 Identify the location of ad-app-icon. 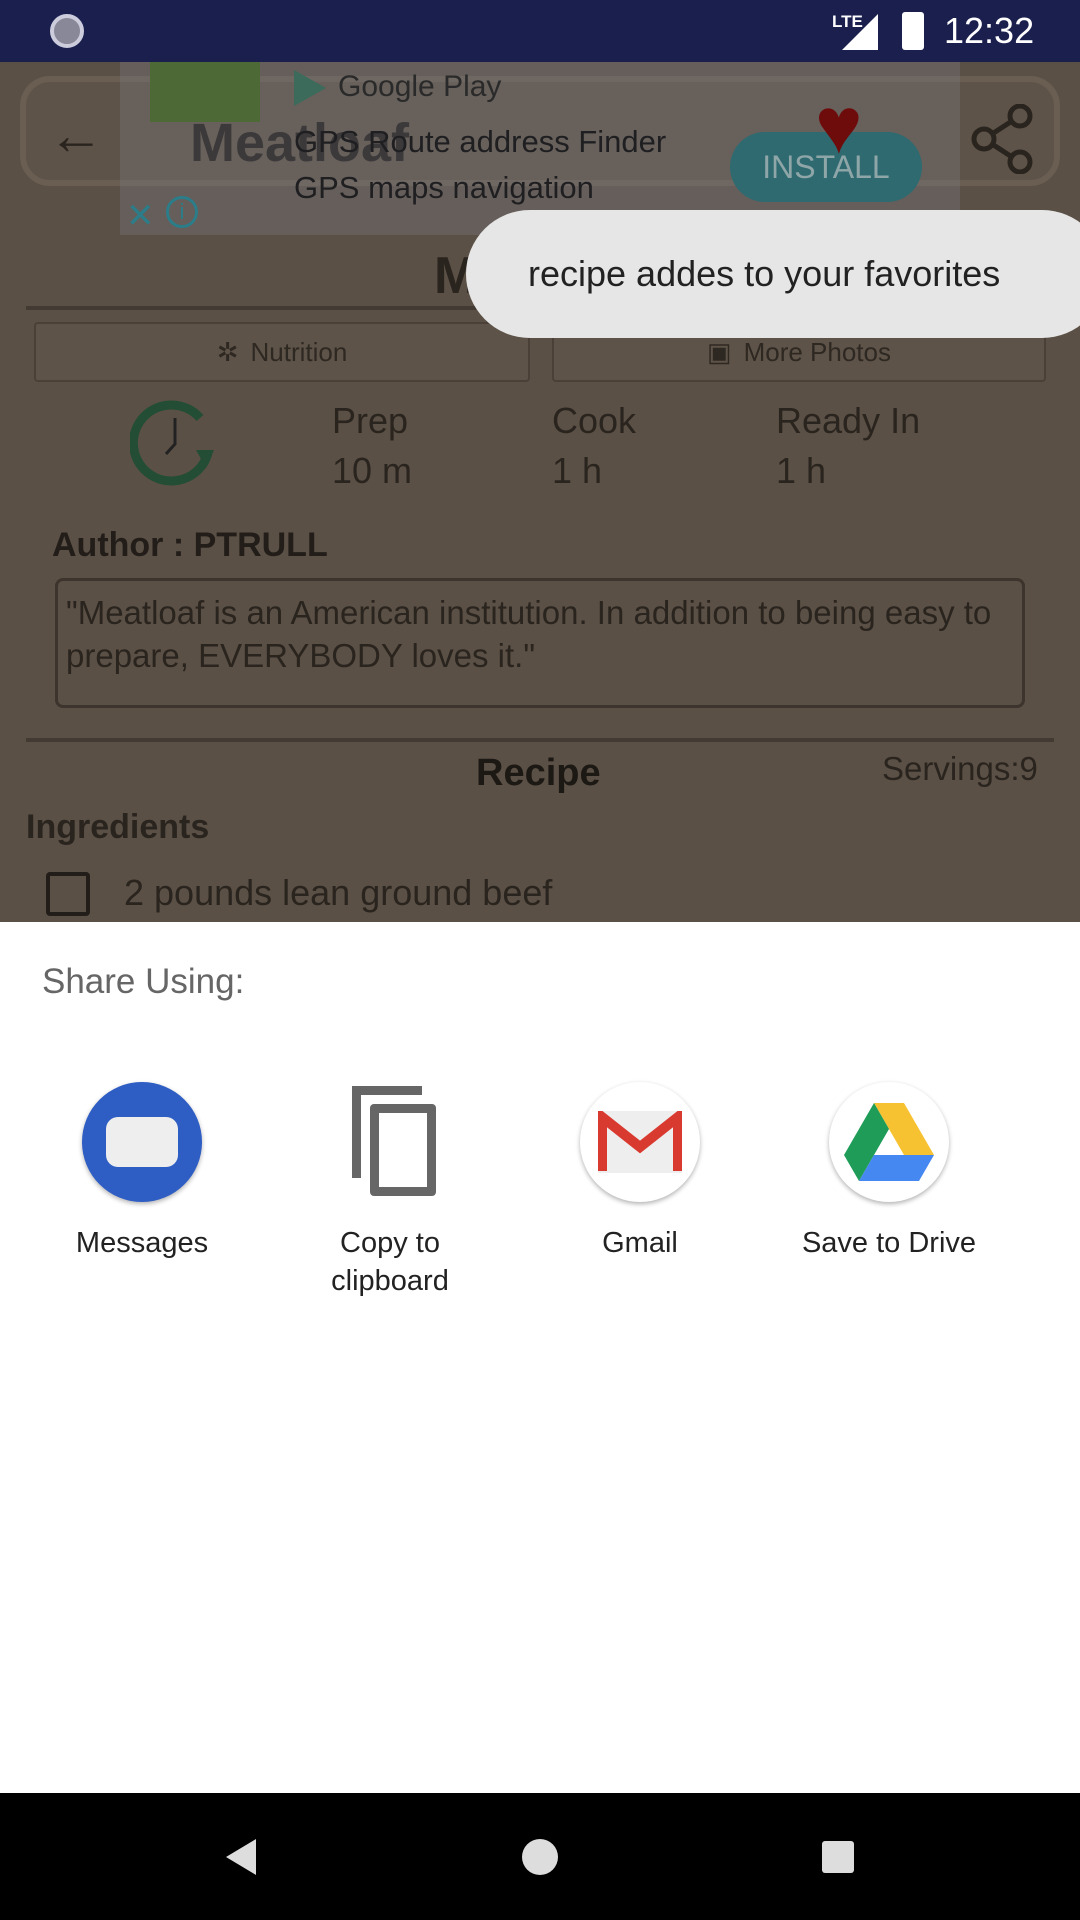
(205, 92).